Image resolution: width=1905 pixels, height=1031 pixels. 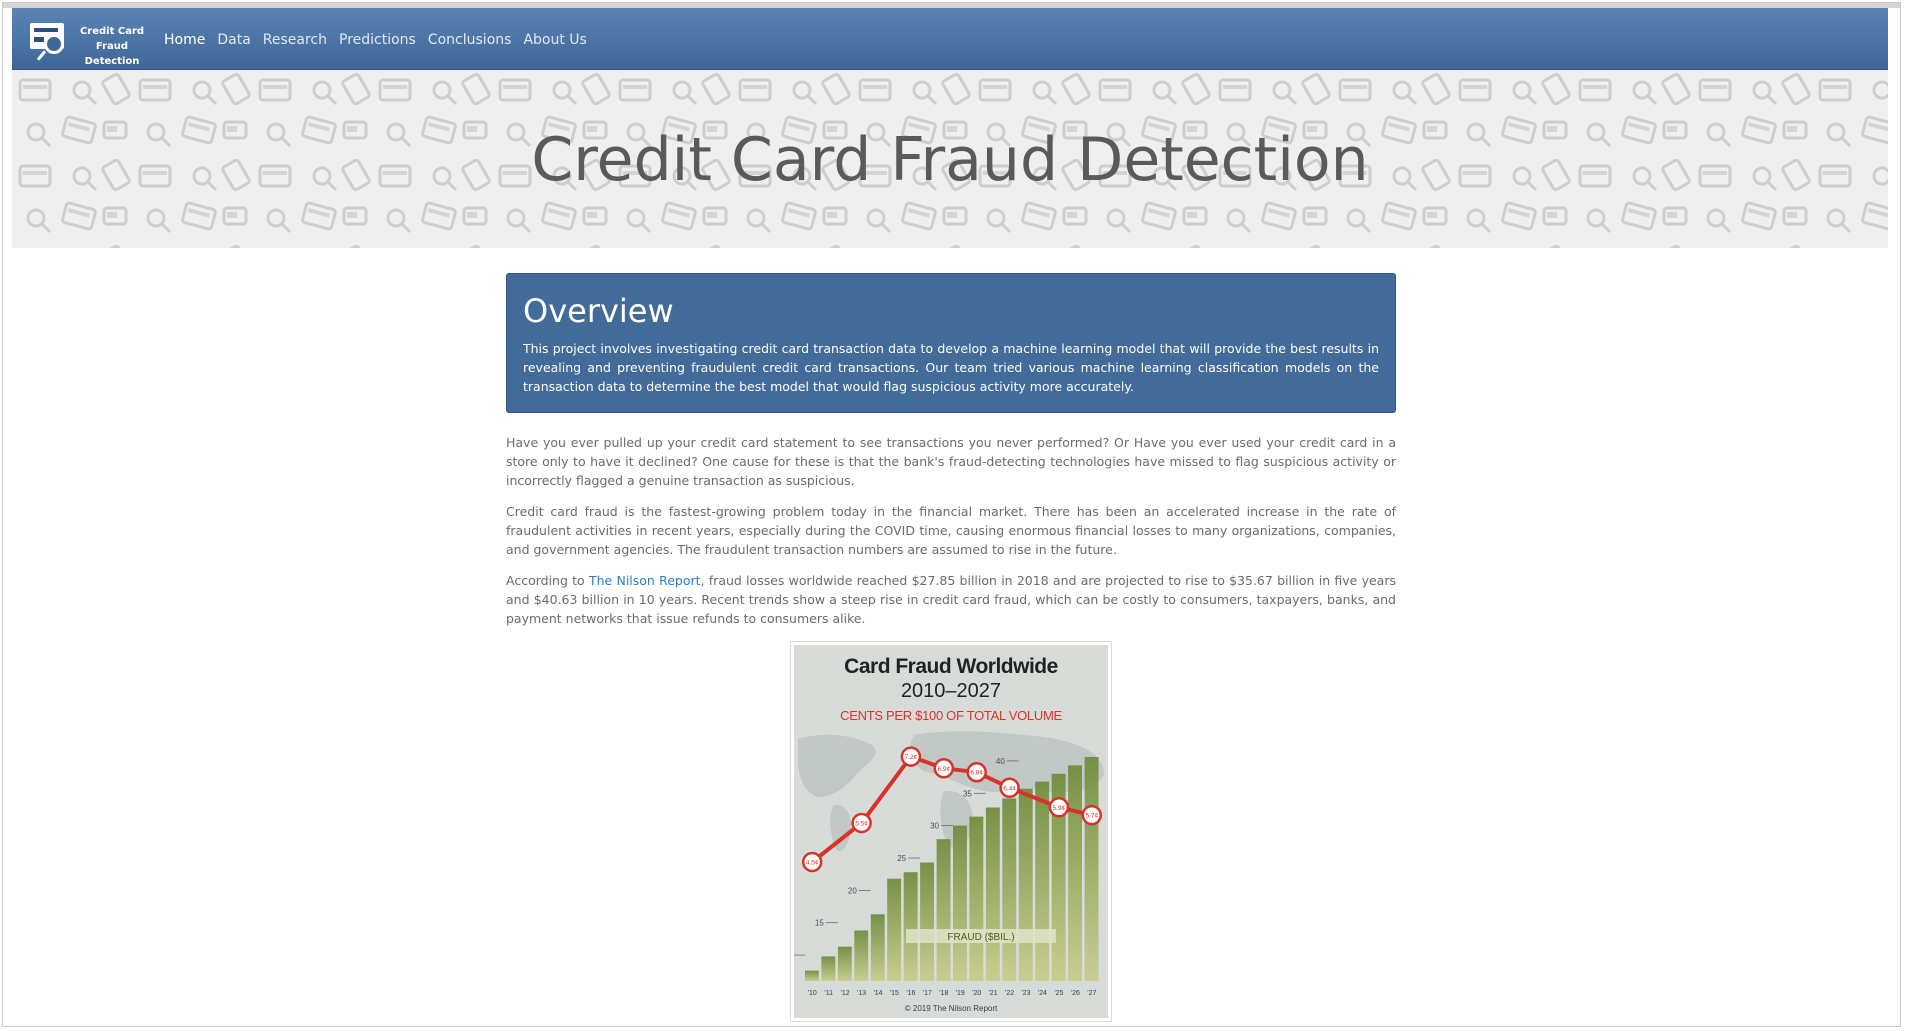 What do you see at coordinates (967, 793) in the screenshot?
I see `chart-y-tick-label: 35` at bounding box center [967, 793].